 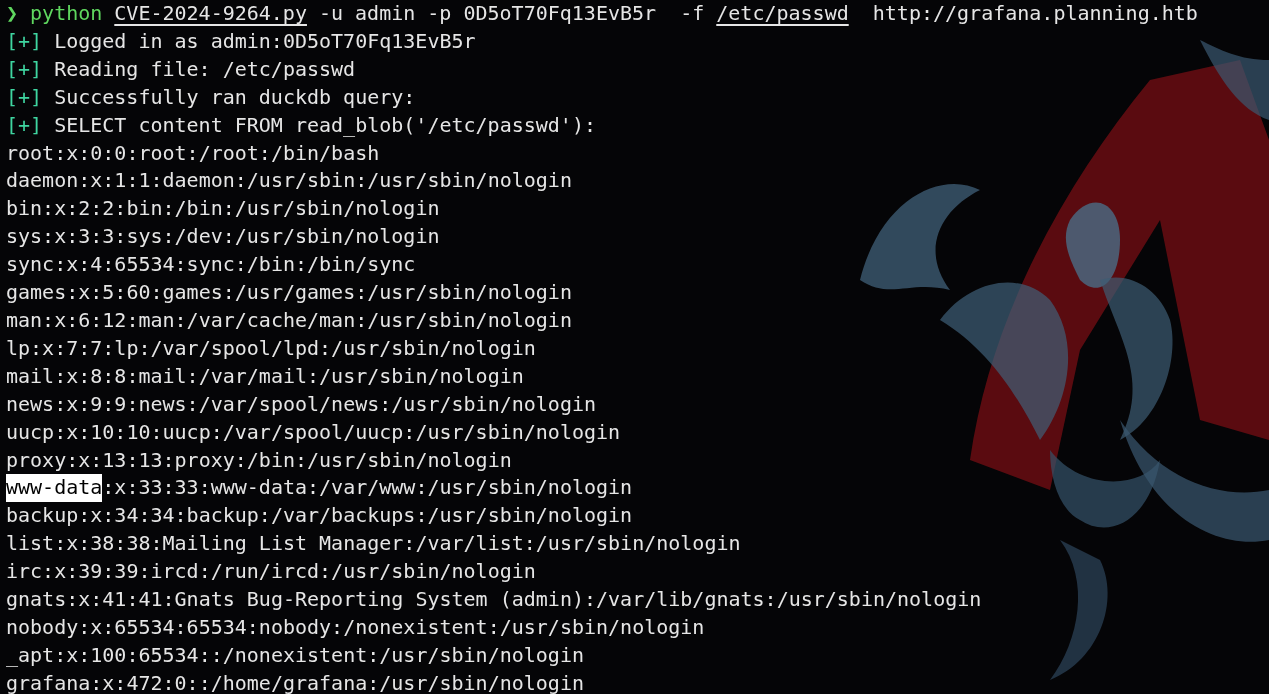 What do you see at coordinates (301, 404) in the screenshot?
I see `output-line: news:x:9:9:news:/var/spool/news:/usr/sbin/nologin` at bounding box center [301, 404].